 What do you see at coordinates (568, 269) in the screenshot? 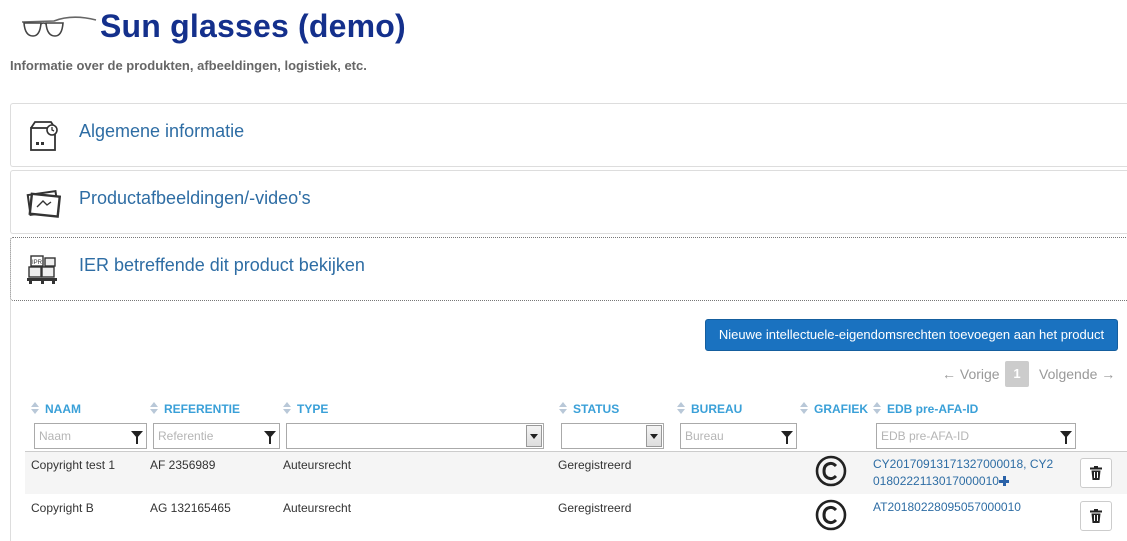
I see `panel-ipr: IPR IER betreffende dit product bekijken` at bounding box center [568, 269].